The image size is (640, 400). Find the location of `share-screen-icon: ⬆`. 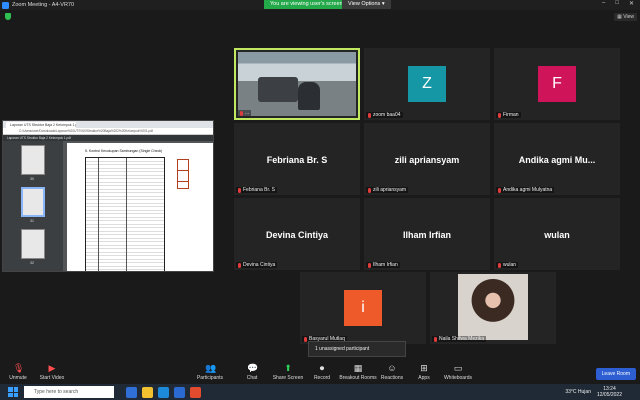

share-screen-icon: ⬆ is located at coordinates (288, 368).